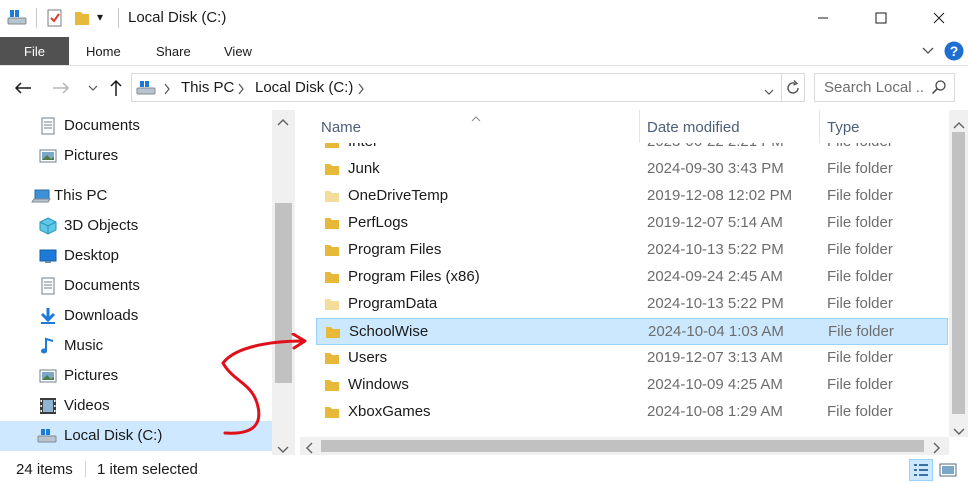 The width and height of the screenshot is (968, 483). I want to click on properties-icon, so click(55, 20).